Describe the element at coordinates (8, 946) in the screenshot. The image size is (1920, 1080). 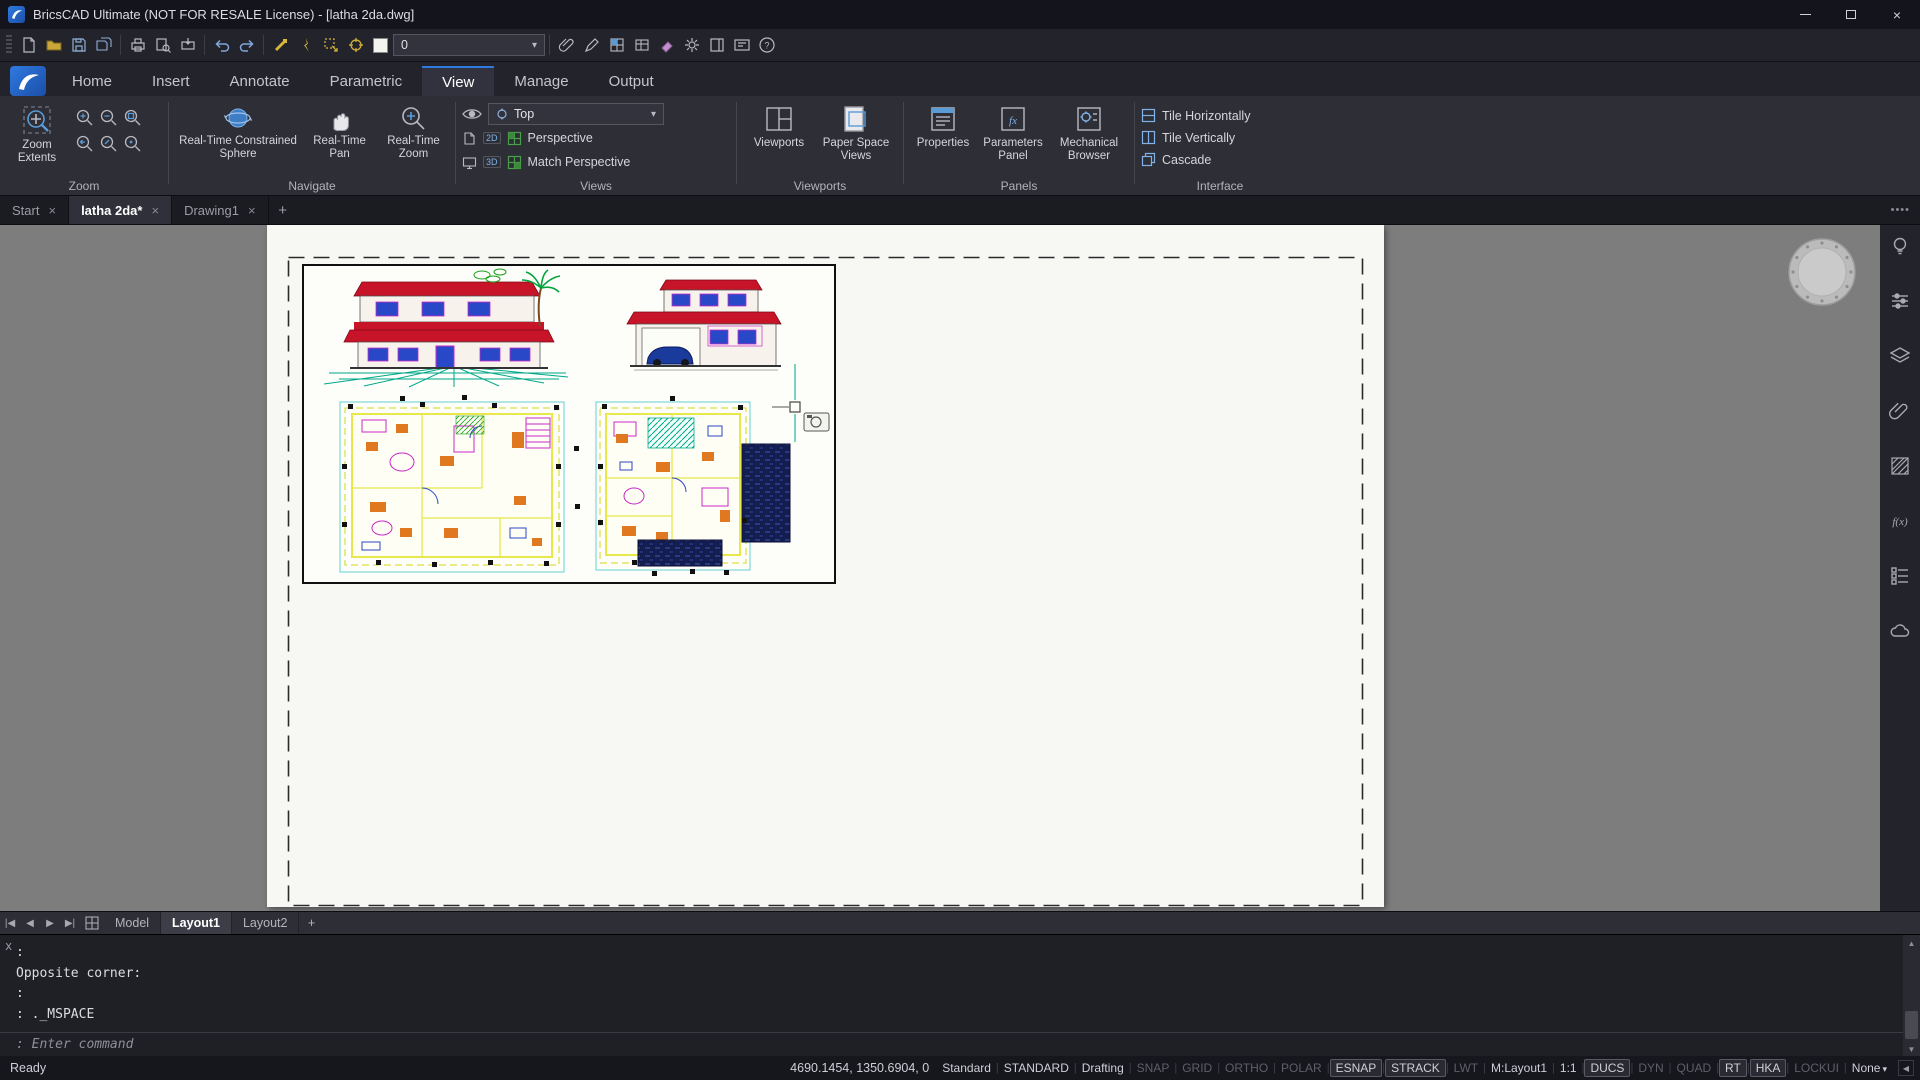
I see `command-panel-close: x` at that location.